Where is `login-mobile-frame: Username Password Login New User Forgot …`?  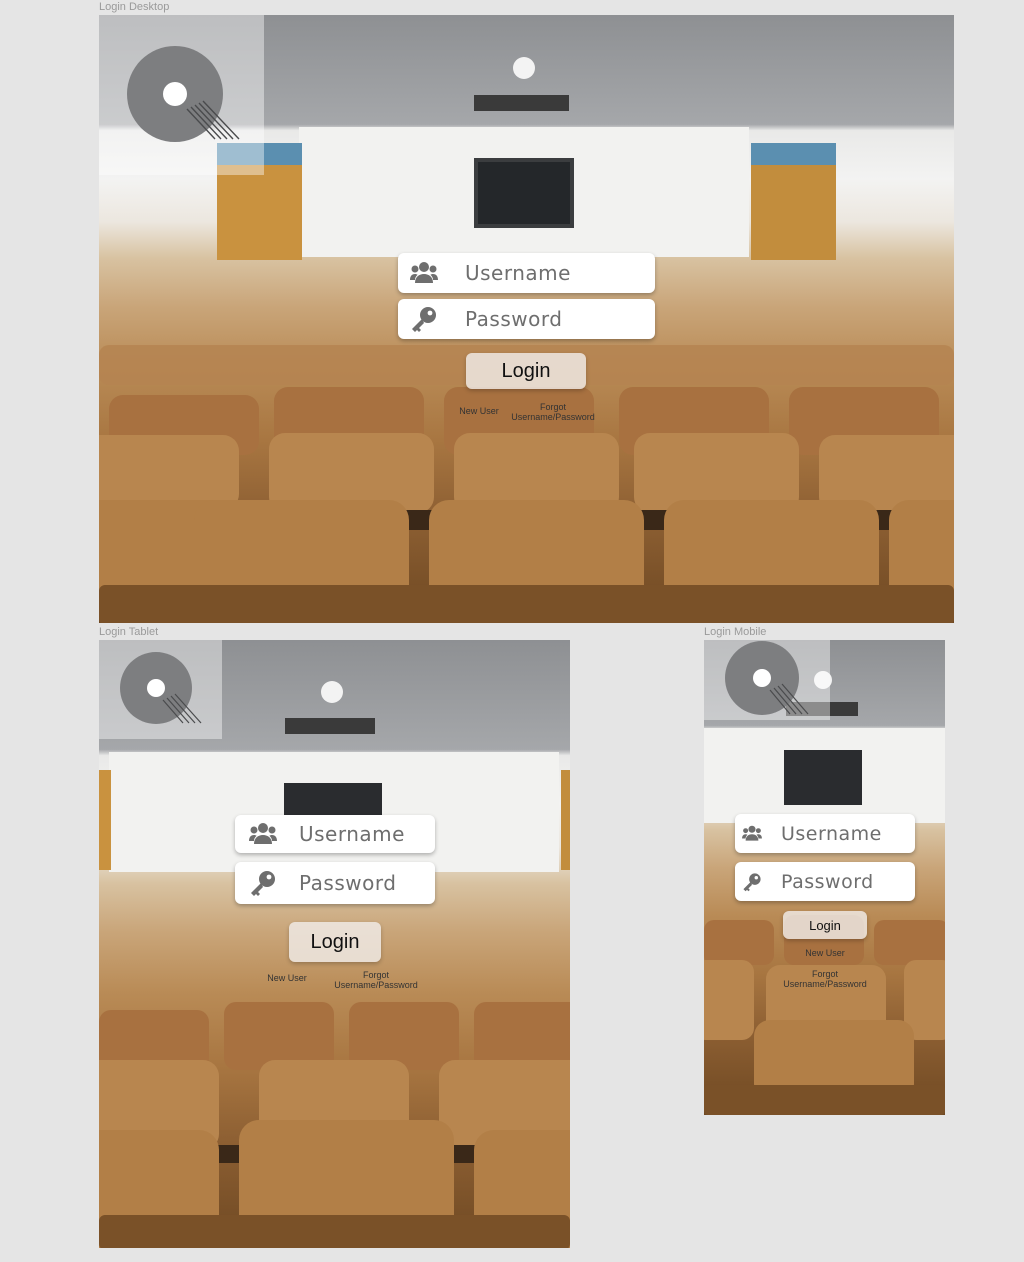
login-mobile-frame: Username Password Login New User Forgot … is located at coordinates (824, 877).